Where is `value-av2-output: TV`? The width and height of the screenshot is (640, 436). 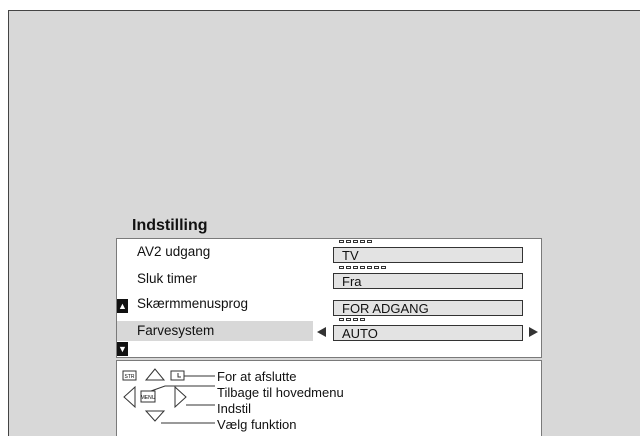
value-av2-output: TV is located at coordinates (428, 255).